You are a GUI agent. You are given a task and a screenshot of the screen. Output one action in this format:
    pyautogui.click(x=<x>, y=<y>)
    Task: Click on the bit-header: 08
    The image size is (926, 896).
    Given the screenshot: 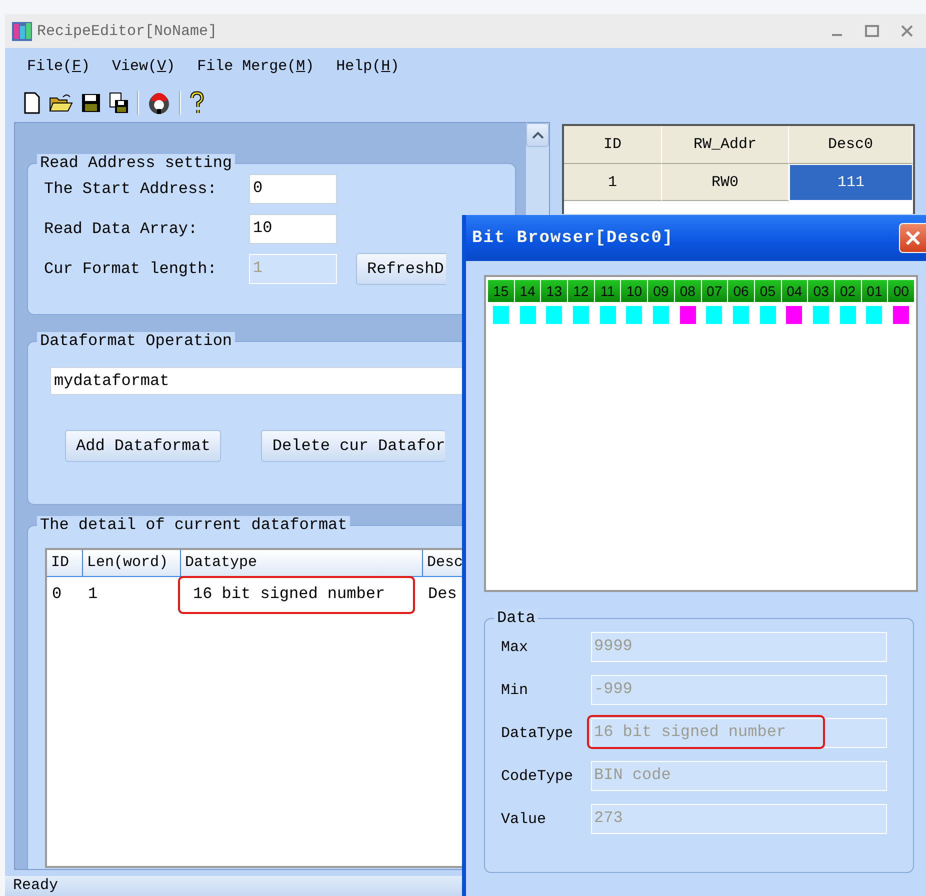 What is the action you would take?
    pyautogui.click(x=687, y=291)
    